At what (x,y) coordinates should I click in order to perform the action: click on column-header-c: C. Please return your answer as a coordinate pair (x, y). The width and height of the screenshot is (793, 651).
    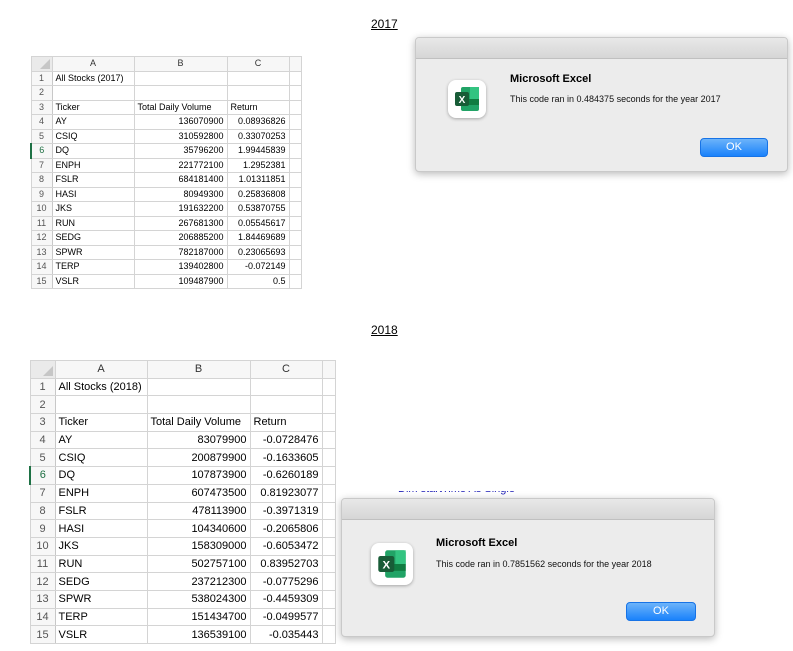
    Looking at the image, I should click on (286, 369).